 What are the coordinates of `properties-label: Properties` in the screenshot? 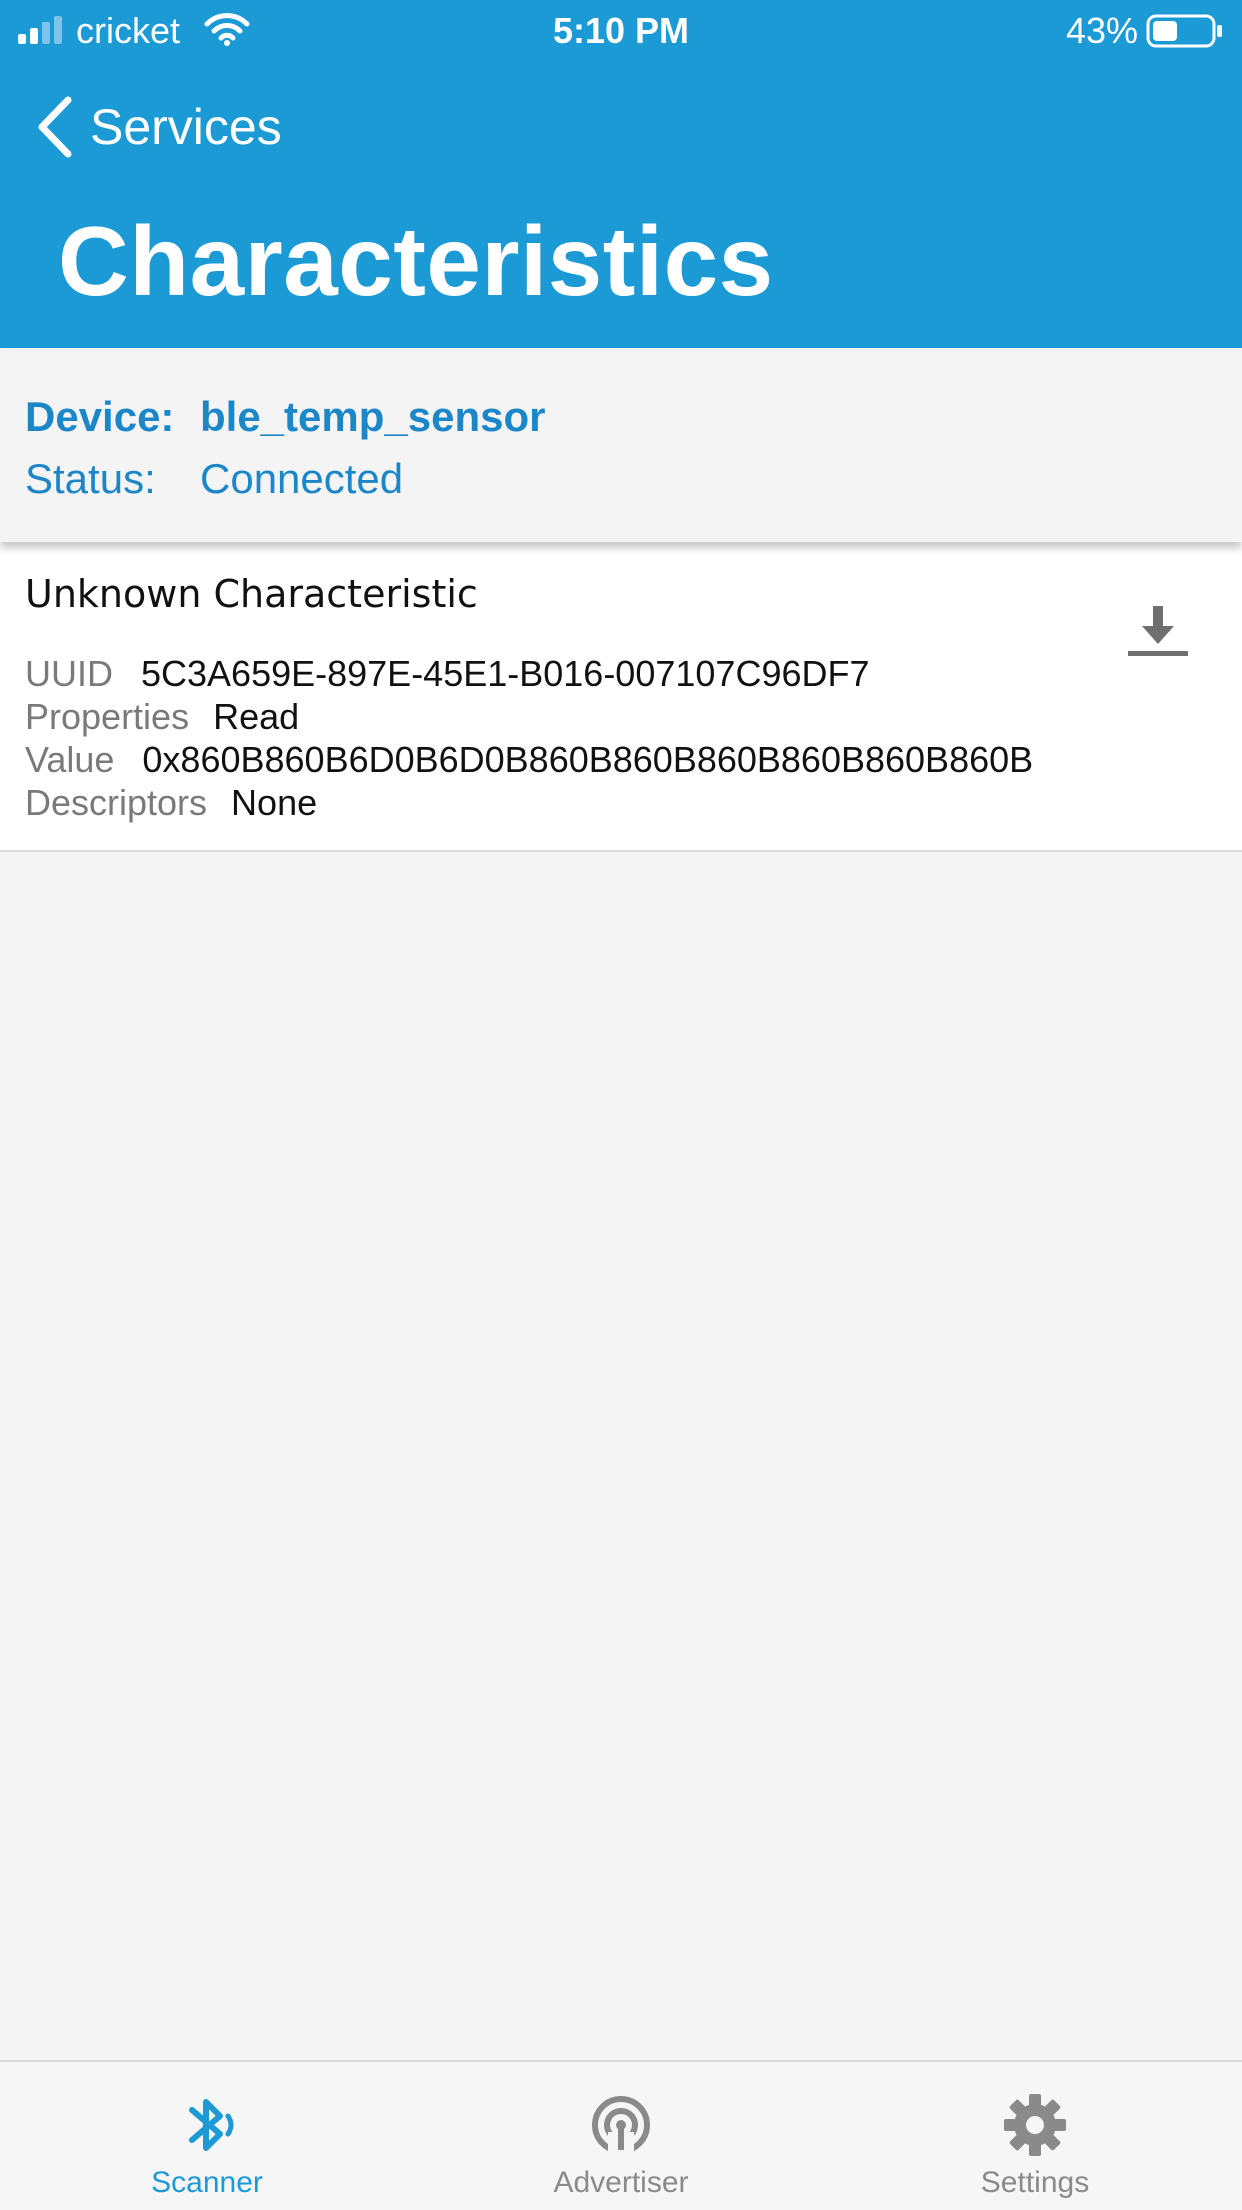 It's located at (107, 716).